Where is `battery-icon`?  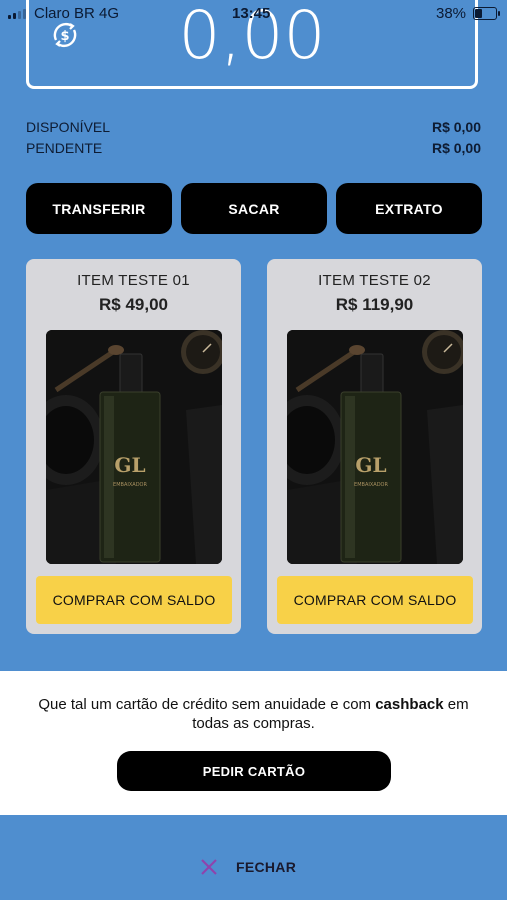 battery-icon is located at coordinates (486, 13).